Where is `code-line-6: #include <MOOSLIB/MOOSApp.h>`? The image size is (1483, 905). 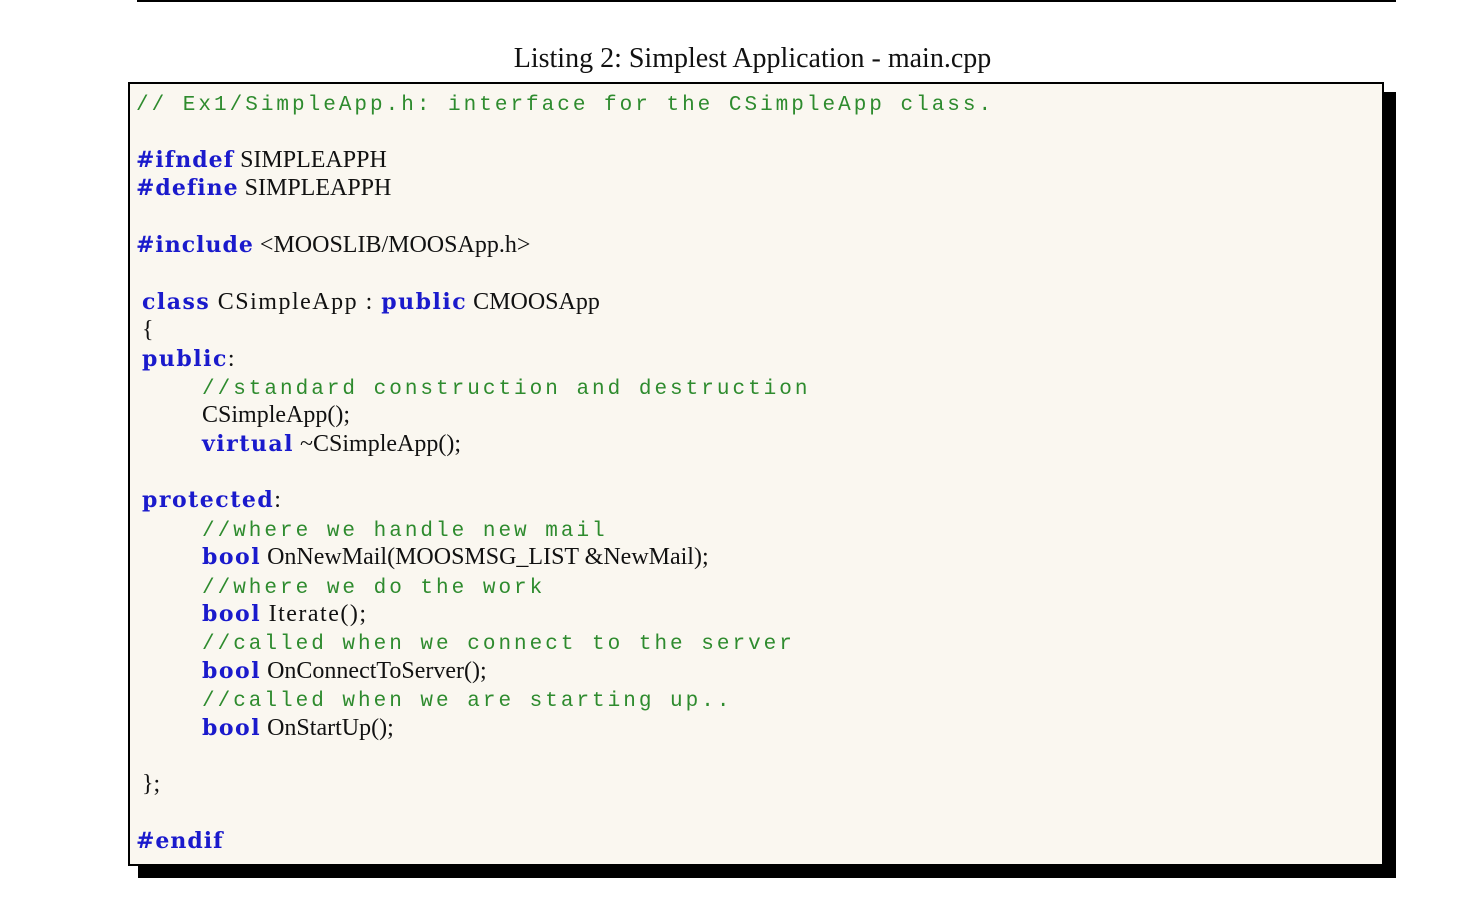 code-line-6: #include <MOOSLIB/MOOSApp.h> is located at coordinates (565, 245).